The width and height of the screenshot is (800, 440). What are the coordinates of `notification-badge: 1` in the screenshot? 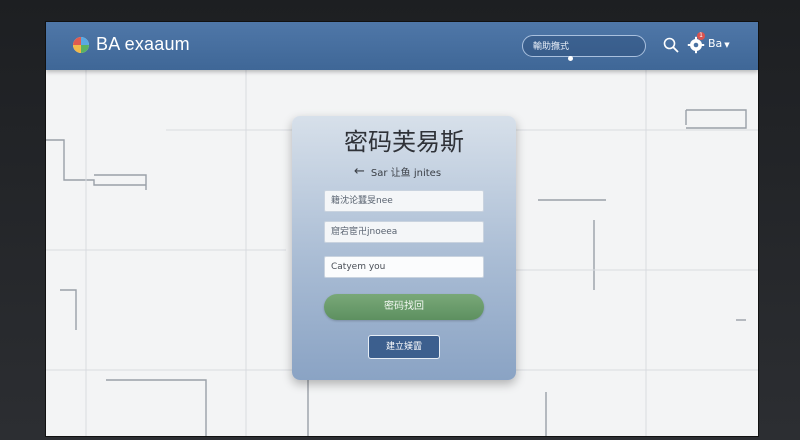 It's located at (701, 36).